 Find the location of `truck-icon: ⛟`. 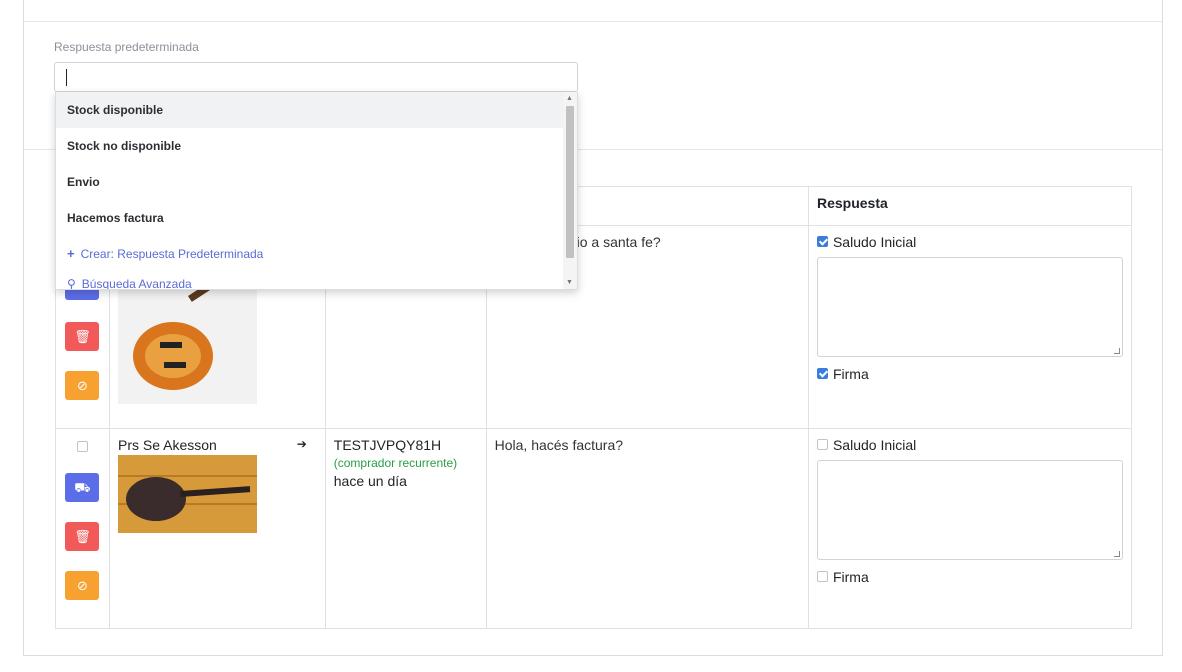

truck-icon: ⛟ is located at coordinates (82, 487).